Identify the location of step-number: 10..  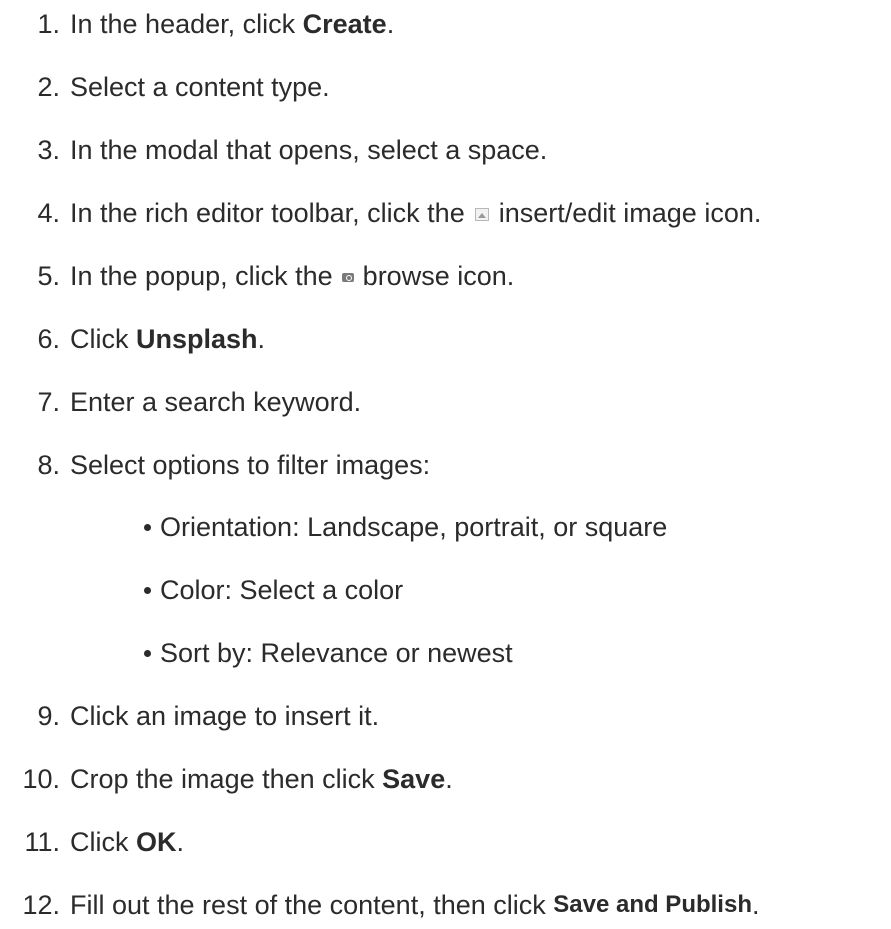
(41, 779).